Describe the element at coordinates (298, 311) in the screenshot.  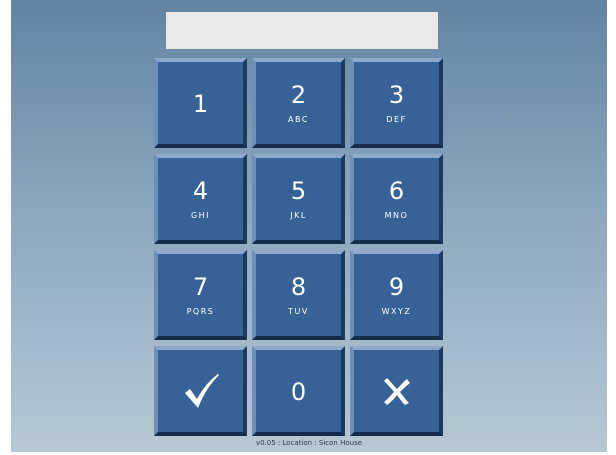
I see `key-letters: TUV` at that location.